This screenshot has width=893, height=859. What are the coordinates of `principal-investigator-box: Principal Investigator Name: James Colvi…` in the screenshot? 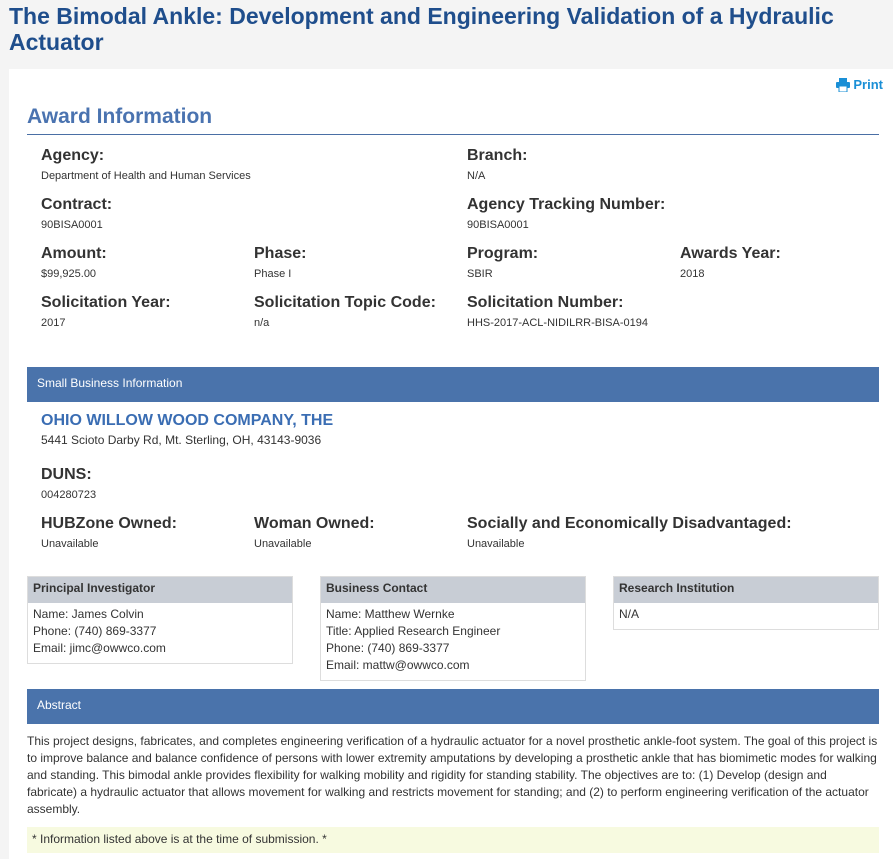 It's located at (160, 620).